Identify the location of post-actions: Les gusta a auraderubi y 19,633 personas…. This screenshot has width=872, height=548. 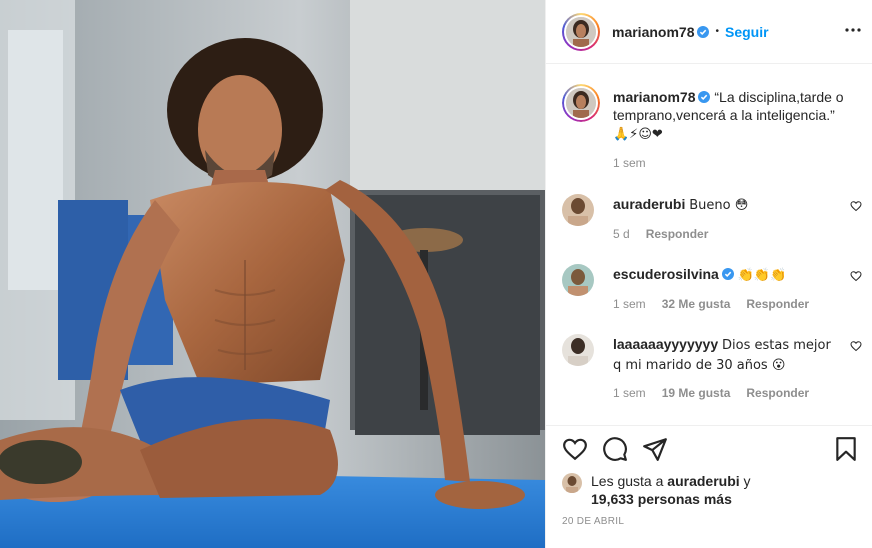
(709, 486).